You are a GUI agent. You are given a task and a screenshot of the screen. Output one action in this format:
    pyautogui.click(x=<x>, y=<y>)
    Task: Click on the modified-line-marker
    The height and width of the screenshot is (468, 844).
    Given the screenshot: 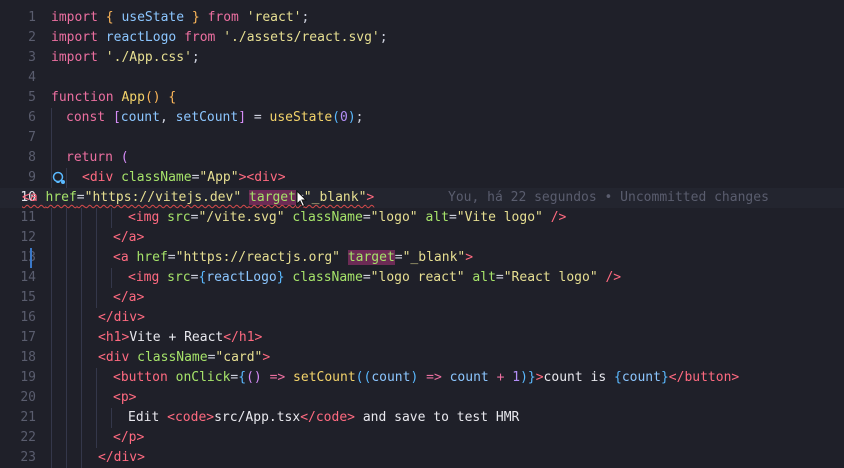 What is the action you would take?
    pyautogui.click(x=31, y=258)
    